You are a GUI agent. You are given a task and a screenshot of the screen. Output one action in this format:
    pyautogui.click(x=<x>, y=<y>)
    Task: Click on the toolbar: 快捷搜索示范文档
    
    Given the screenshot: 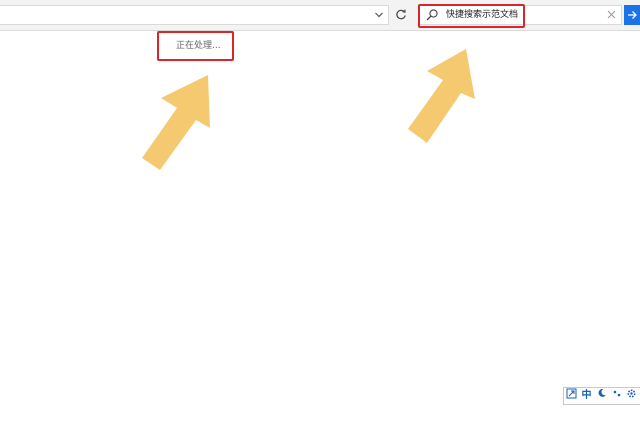 What is the action you would take?
    pyautogui.click(x=320, y=15)
    